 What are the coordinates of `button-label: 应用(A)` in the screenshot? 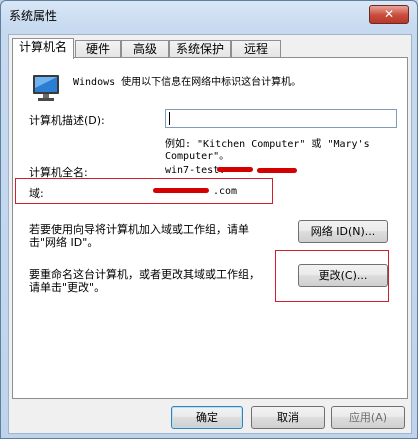 It's located at (368, 417).